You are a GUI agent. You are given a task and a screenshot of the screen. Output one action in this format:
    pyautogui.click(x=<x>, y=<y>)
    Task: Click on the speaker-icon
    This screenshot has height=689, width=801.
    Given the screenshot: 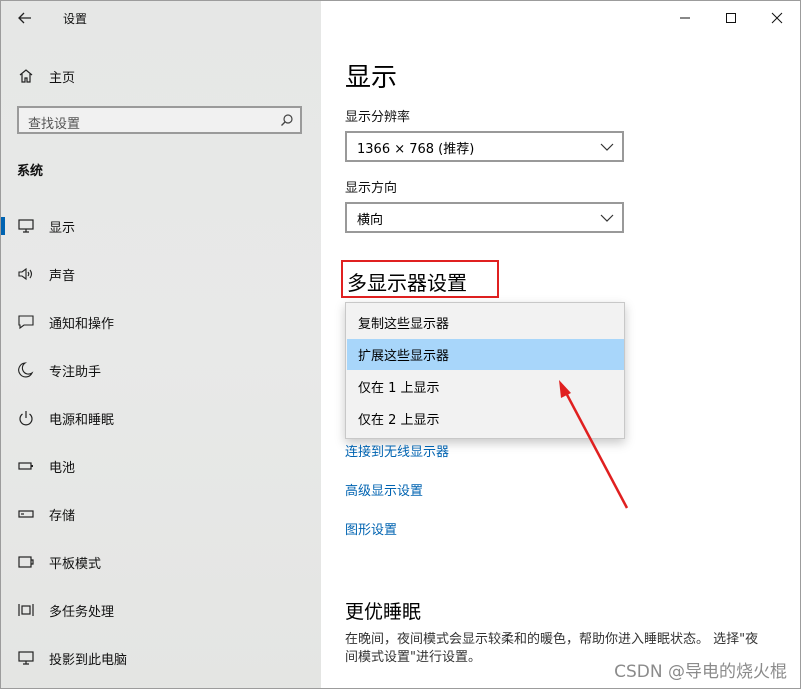 What is the action you would take?
    pyautogui.click(x=25, y=274)
    